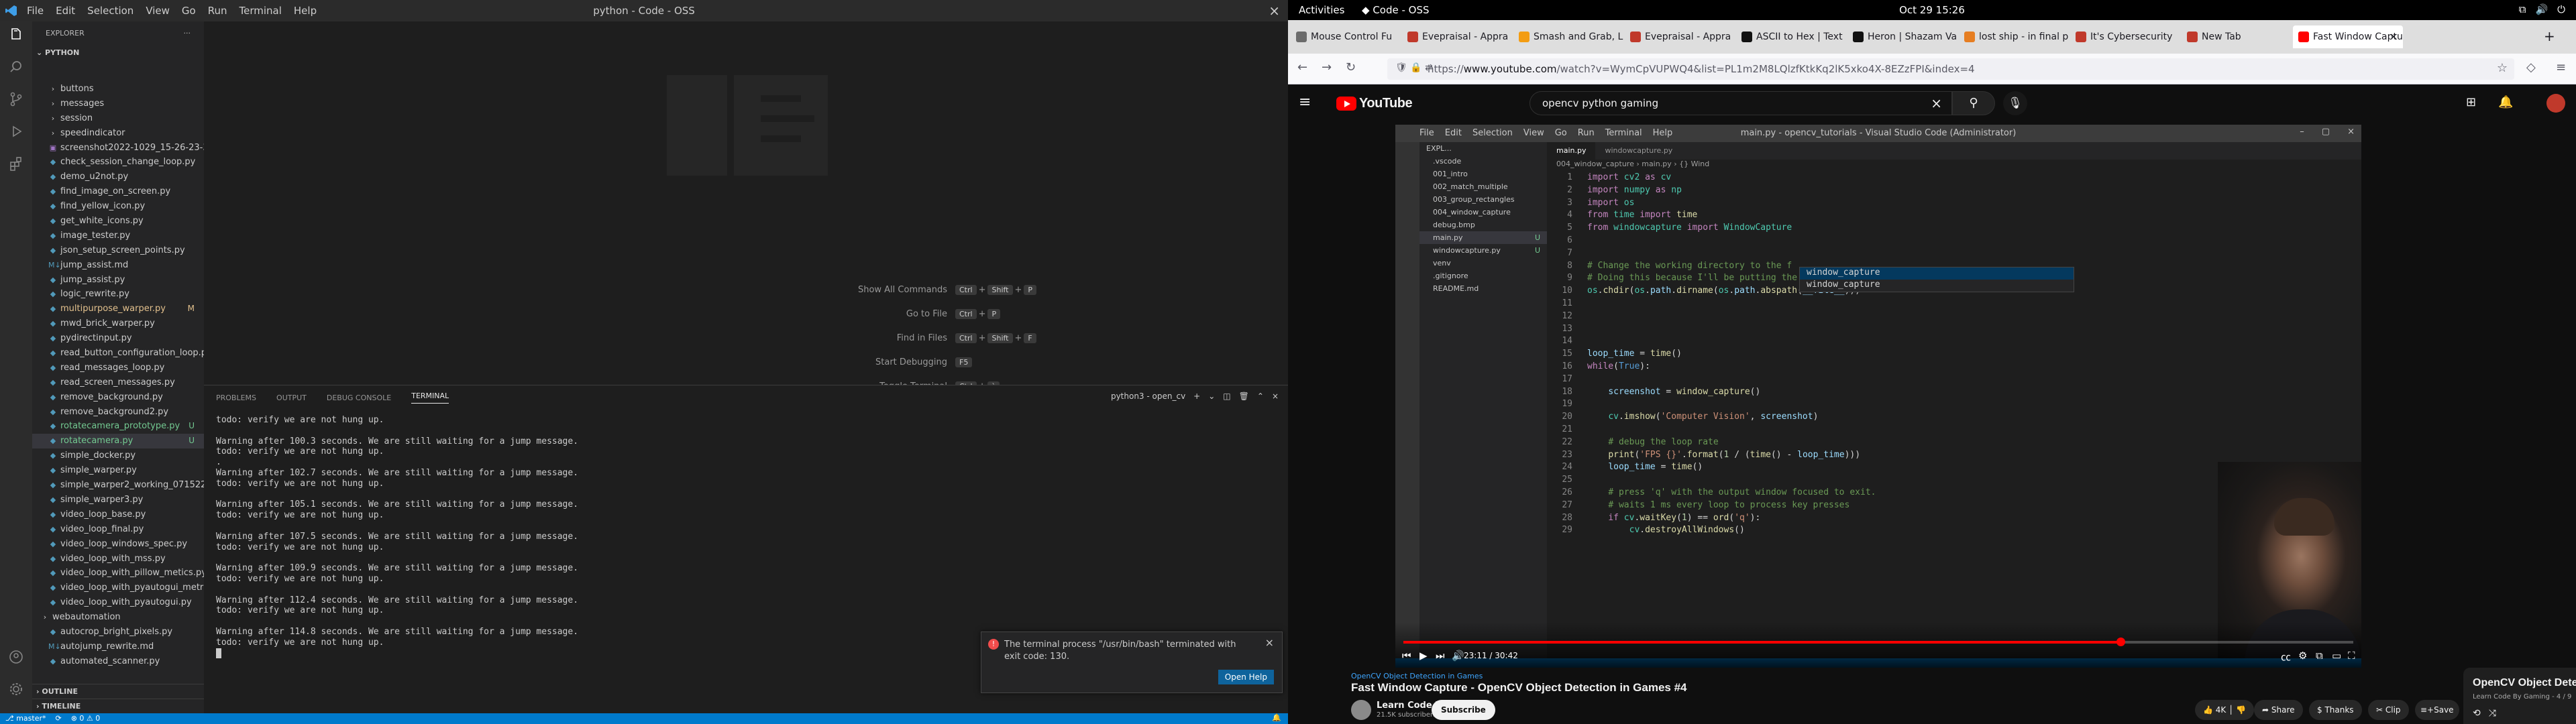 Image resolution: width=2576 pixels, height=724 pixels. Describe the element at coordinates (2388, 710) in the screenshot. I see `clip-button: ✂ Clip` at that location.